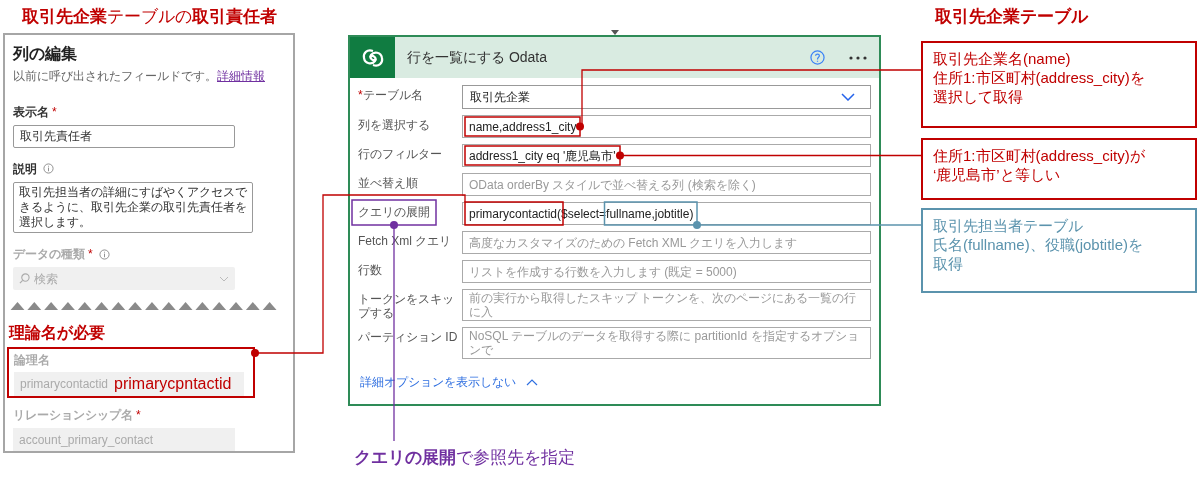 Image resolution: width=1200 pixels, height=482 pixels. Describe the element at coordinates (25, 169) in the screenshot. I see `field-label: 説明` at that location.